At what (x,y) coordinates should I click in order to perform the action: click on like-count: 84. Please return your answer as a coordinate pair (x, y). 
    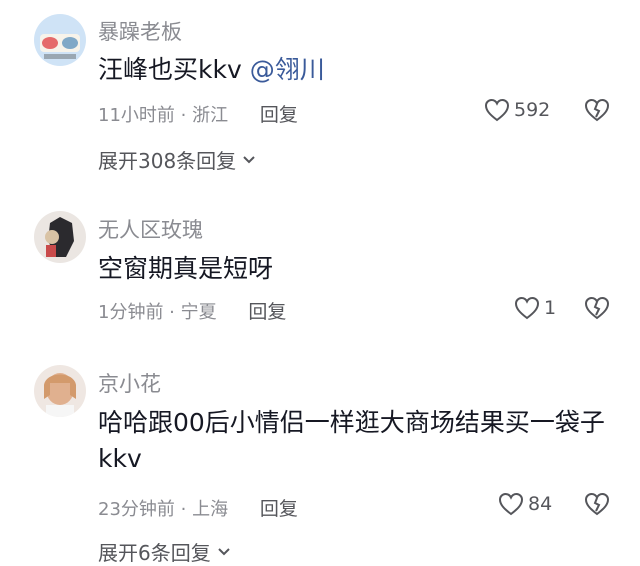
    Looking at the image, I should click on (540, 504).